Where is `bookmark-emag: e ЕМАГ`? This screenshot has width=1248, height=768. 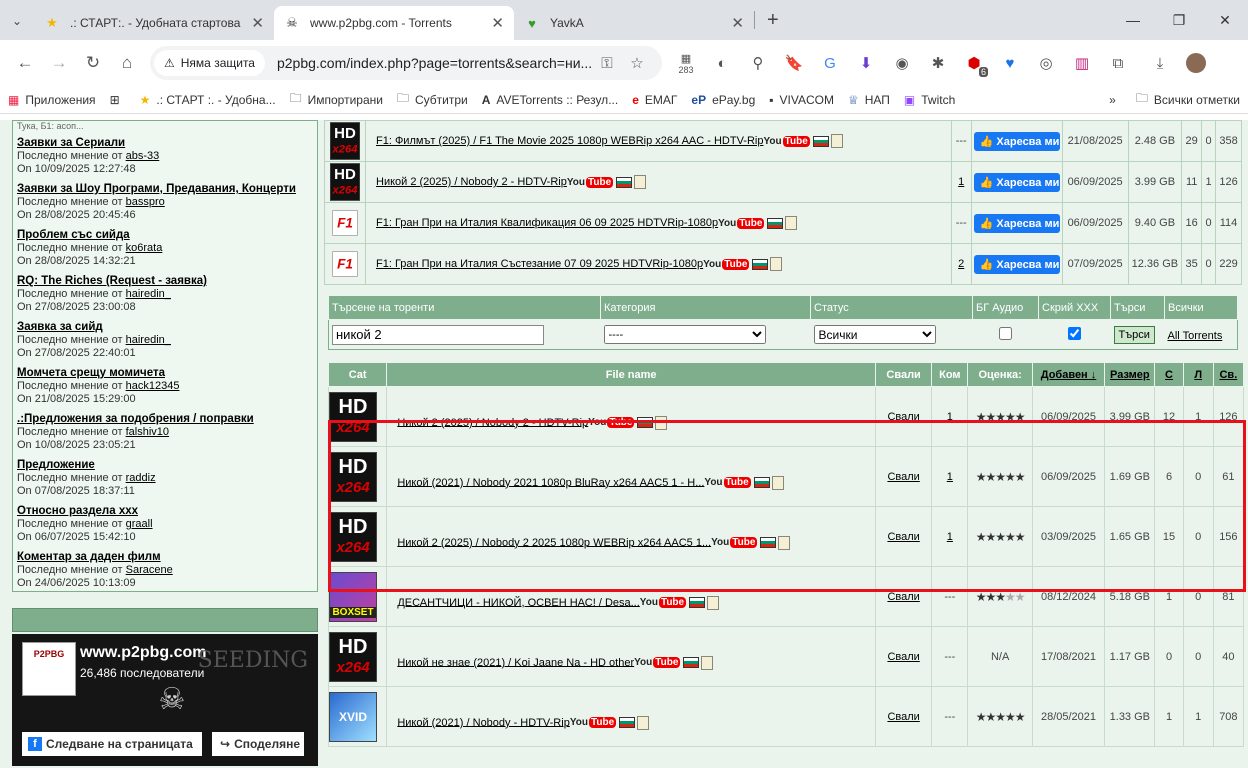 bookmark-emag: e ЕМАГ is located at coordinates (654, 100).